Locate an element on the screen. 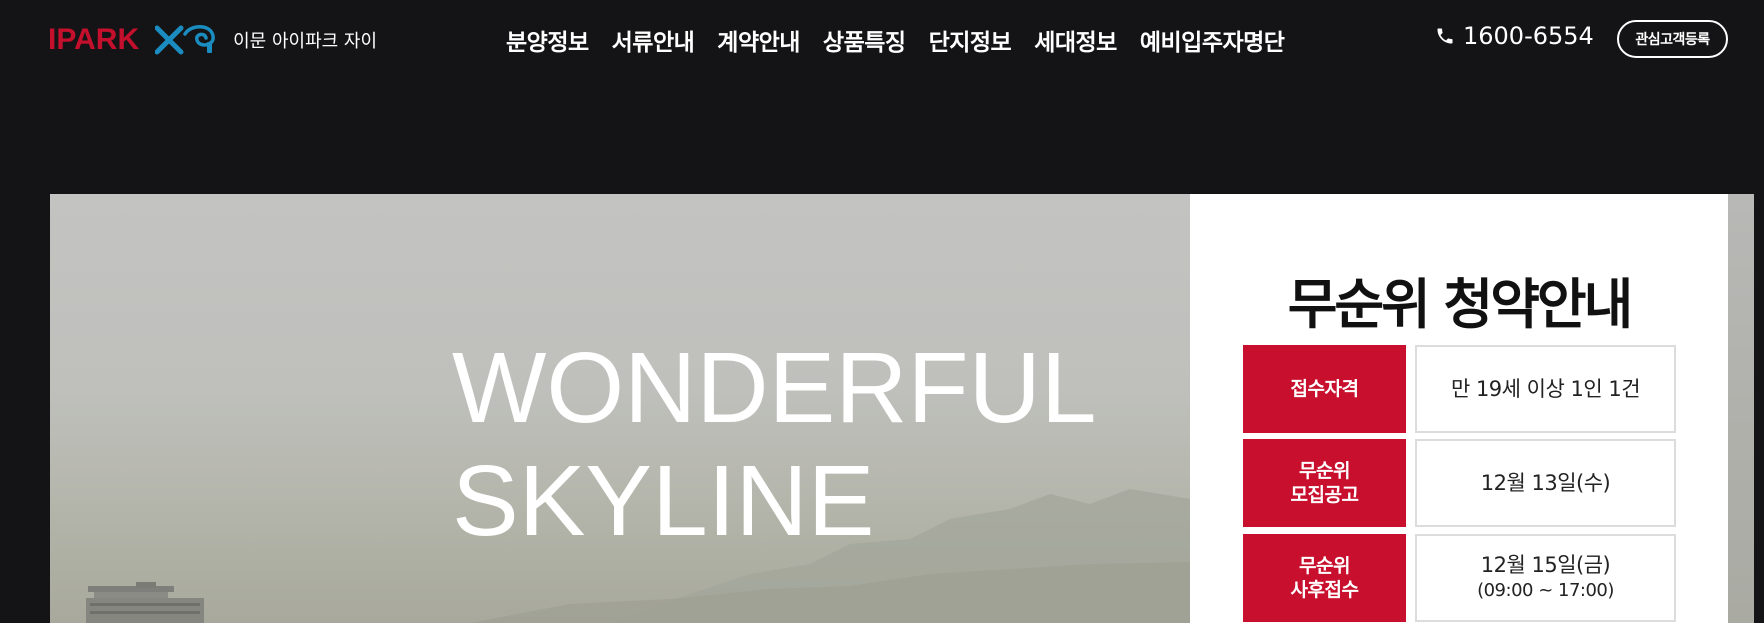 This screenshot has height=623, width=1764. nav-item-features: 상품특징 is located at coordinates (864, 40).